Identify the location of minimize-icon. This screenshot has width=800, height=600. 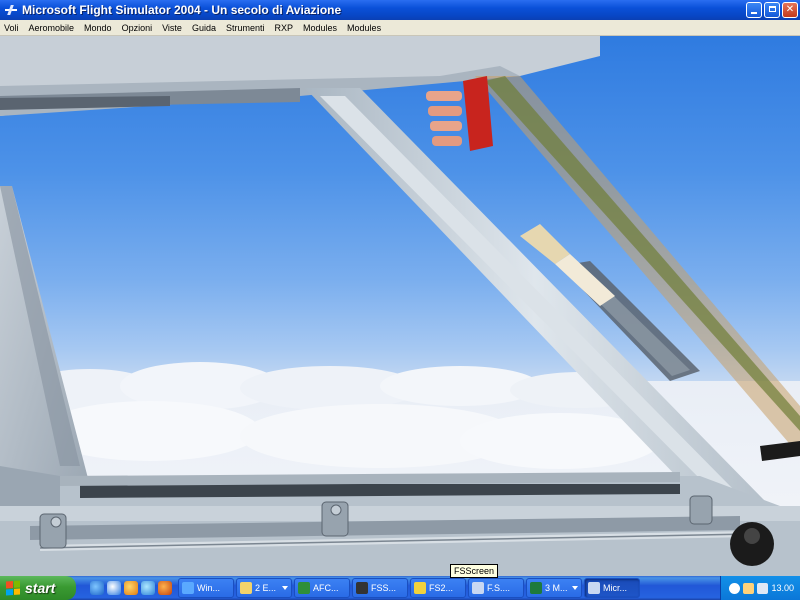
(754, 13).